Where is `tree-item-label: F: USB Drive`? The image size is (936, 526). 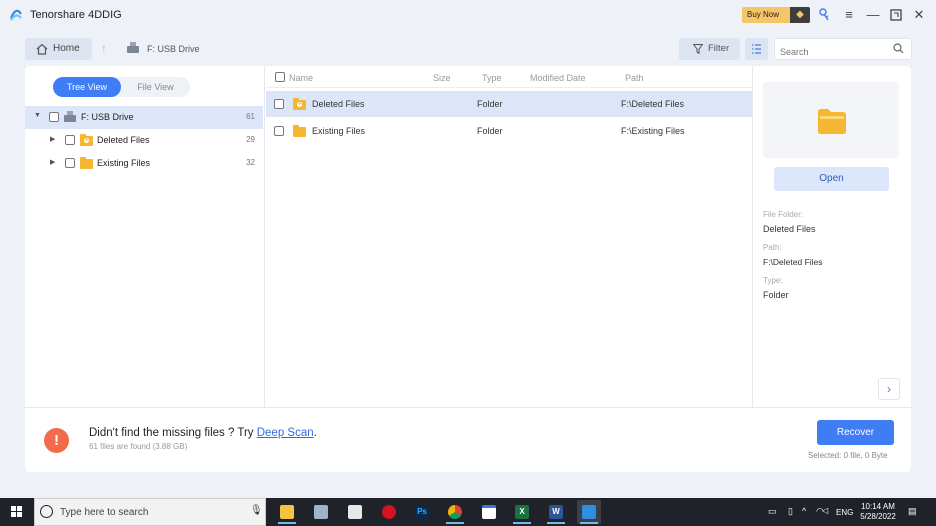
tree-item-label: F: USB Drive is located at coordinates (107, 117).